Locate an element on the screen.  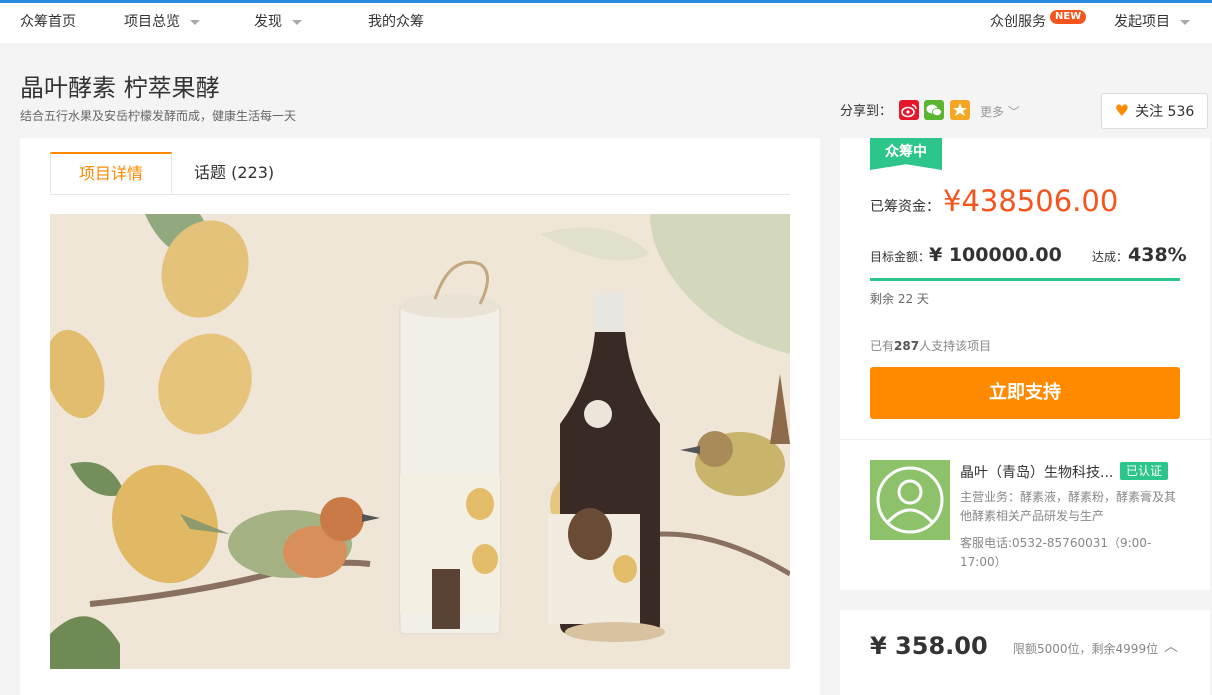
target-value: ¥ 100000.00 is located at coordinates (995, 255).